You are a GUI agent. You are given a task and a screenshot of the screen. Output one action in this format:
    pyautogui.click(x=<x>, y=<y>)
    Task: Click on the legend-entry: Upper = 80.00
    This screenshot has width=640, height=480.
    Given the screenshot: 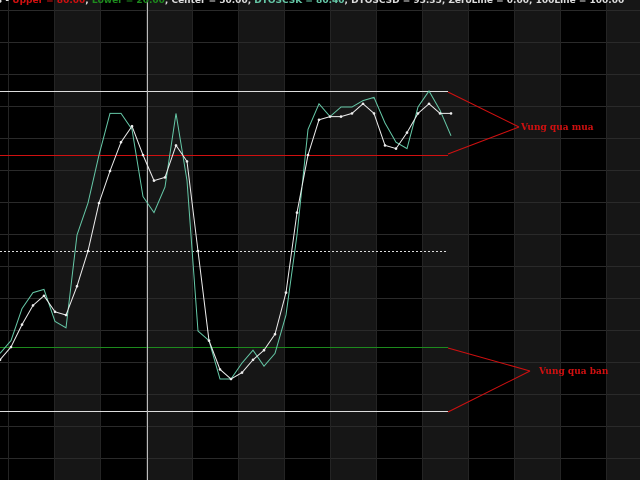 What is the action you would take?
    pyautogui.click(x=48, y=3)
    